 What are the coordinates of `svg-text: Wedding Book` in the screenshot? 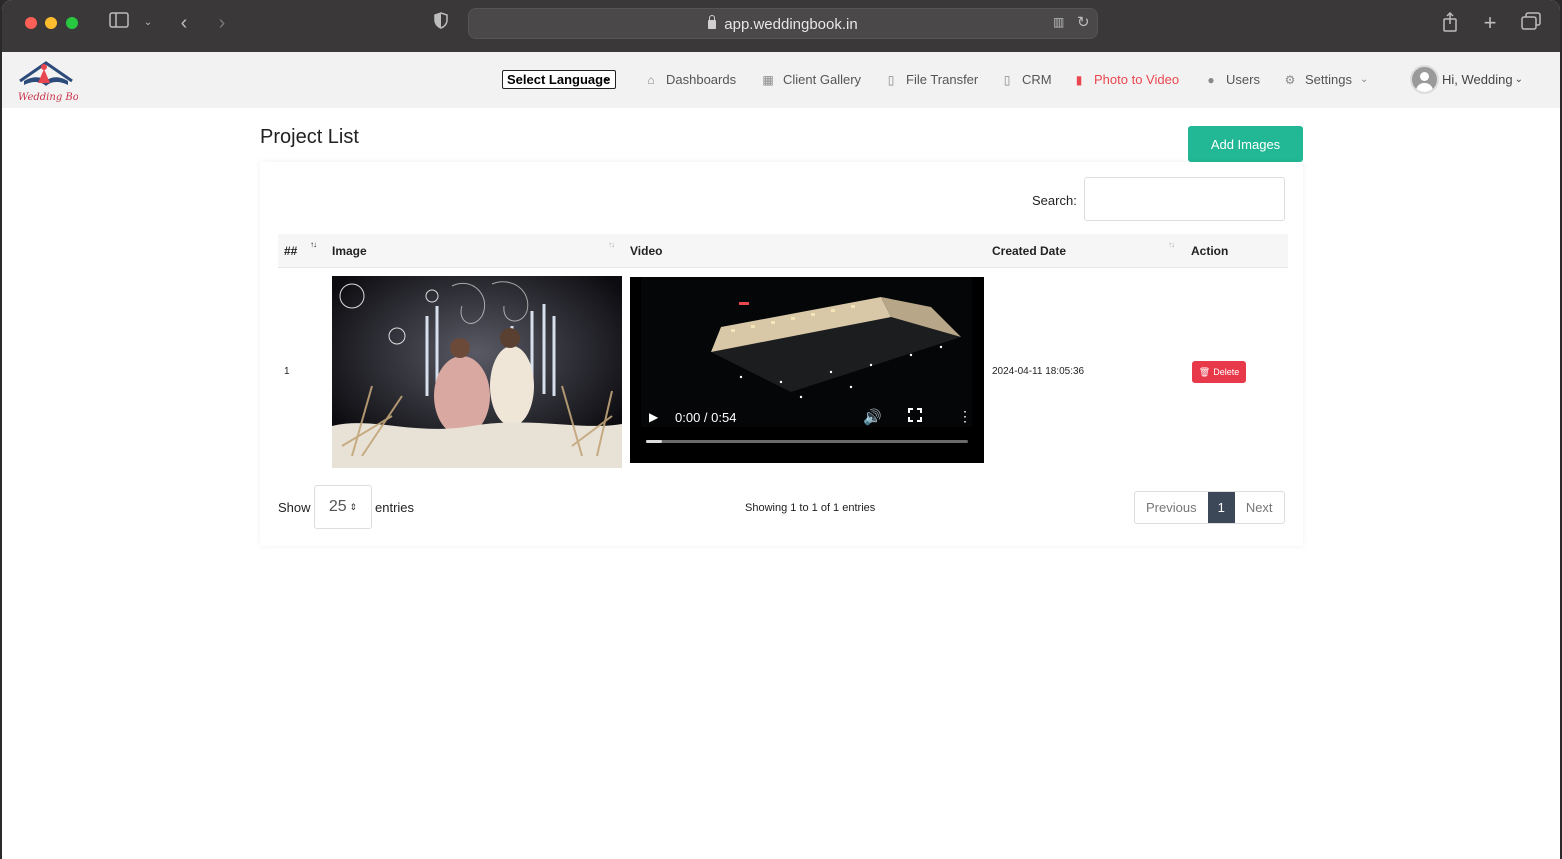 It's located at (48, 97).